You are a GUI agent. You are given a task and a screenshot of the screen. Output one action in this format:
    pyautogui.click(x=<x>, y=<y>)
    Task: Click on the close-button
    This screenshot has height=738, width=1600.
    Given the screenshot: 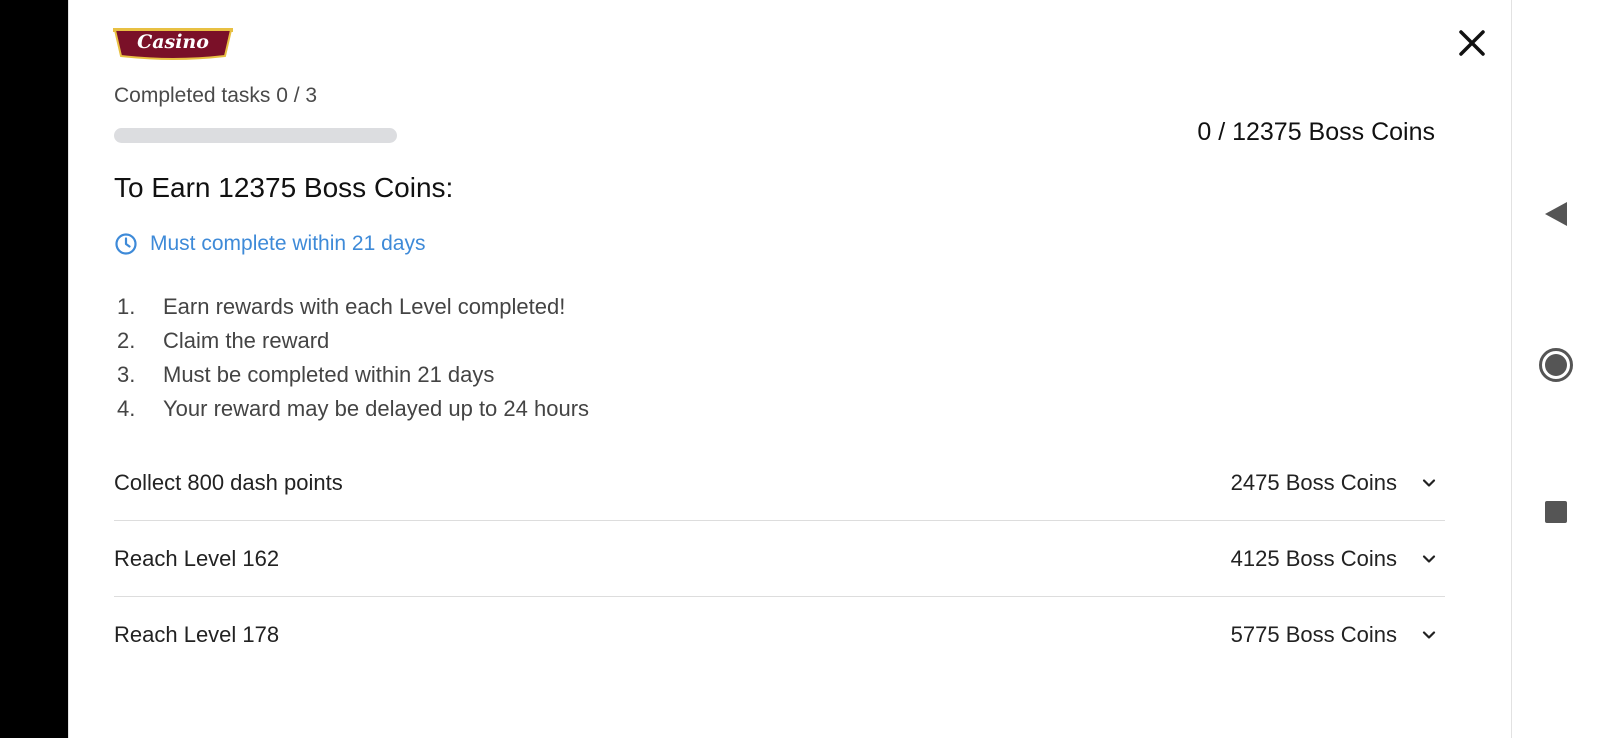 What is the action you would take?
    pyautogui.click(x=1472, y=43)
    